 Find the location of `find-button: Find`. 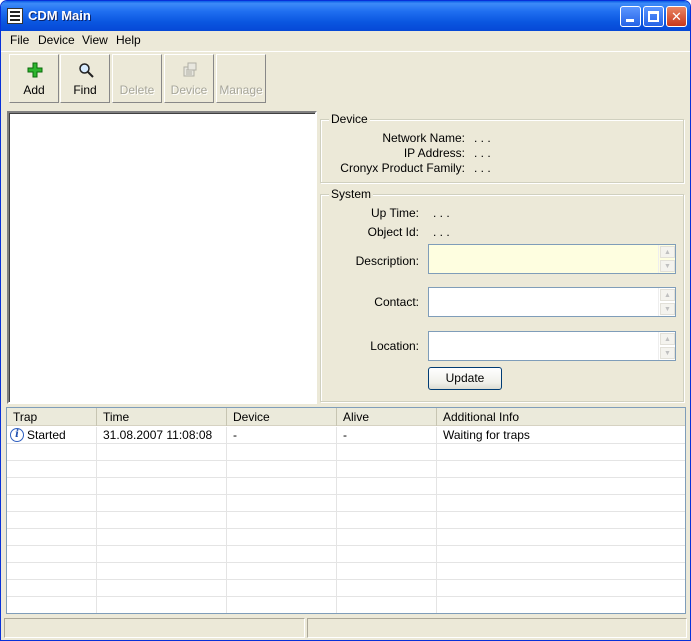

find-button: Find is located at coordinates (85, 78).